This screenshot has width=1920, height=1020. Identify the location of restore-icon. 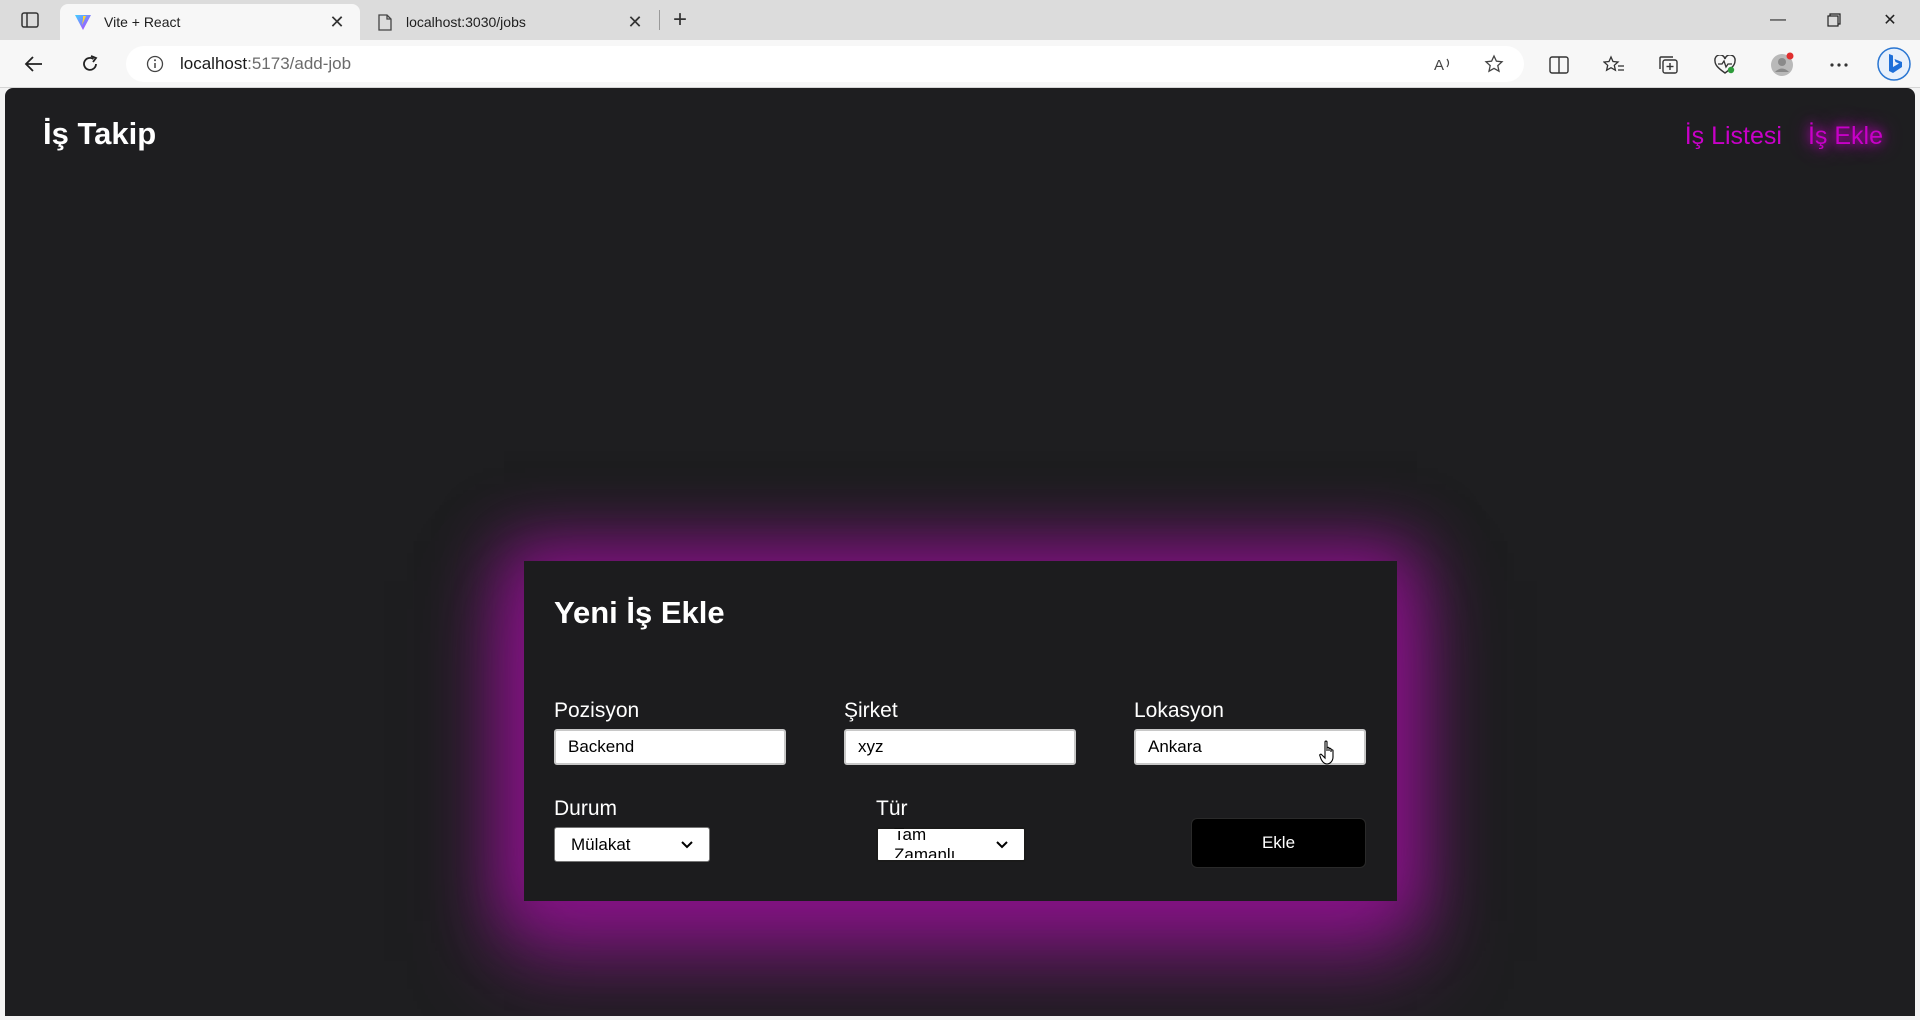
(1834, 20).